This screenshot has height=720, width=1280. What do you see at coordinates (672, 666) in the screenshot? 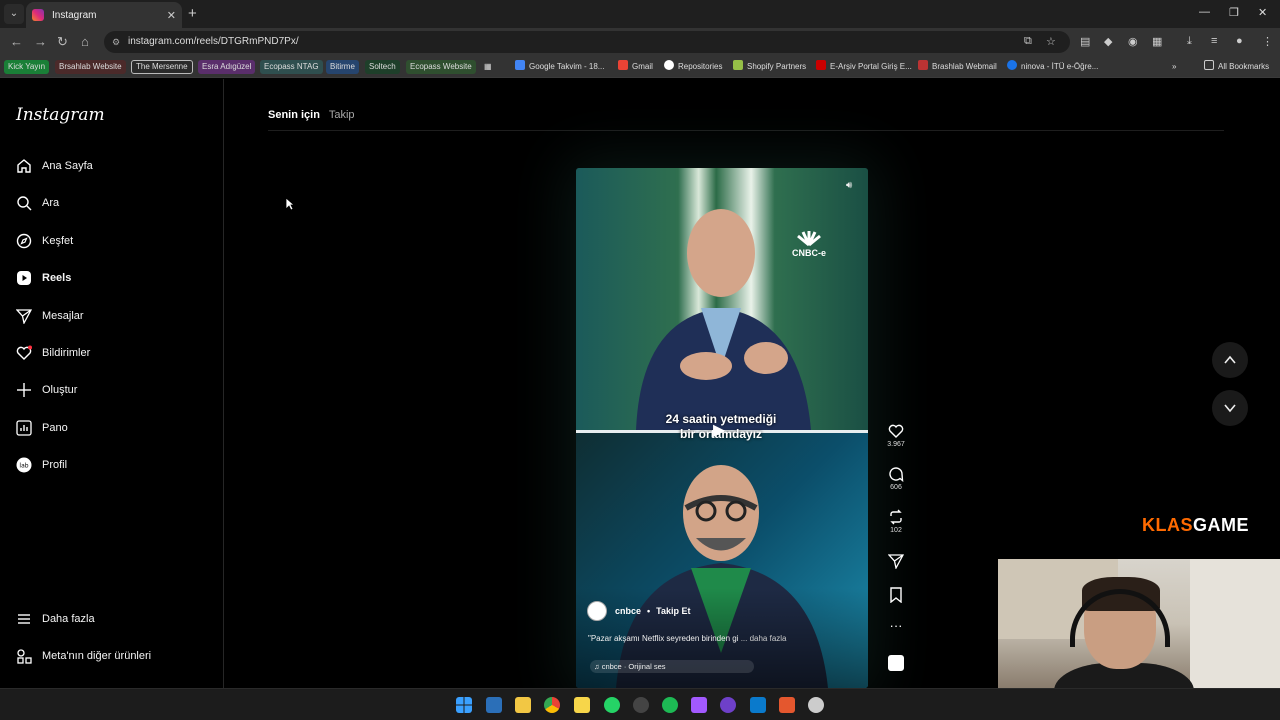
I see `reel-audio: ♫ cnbce · Orijinal ses` at bounding box center [672, 666].